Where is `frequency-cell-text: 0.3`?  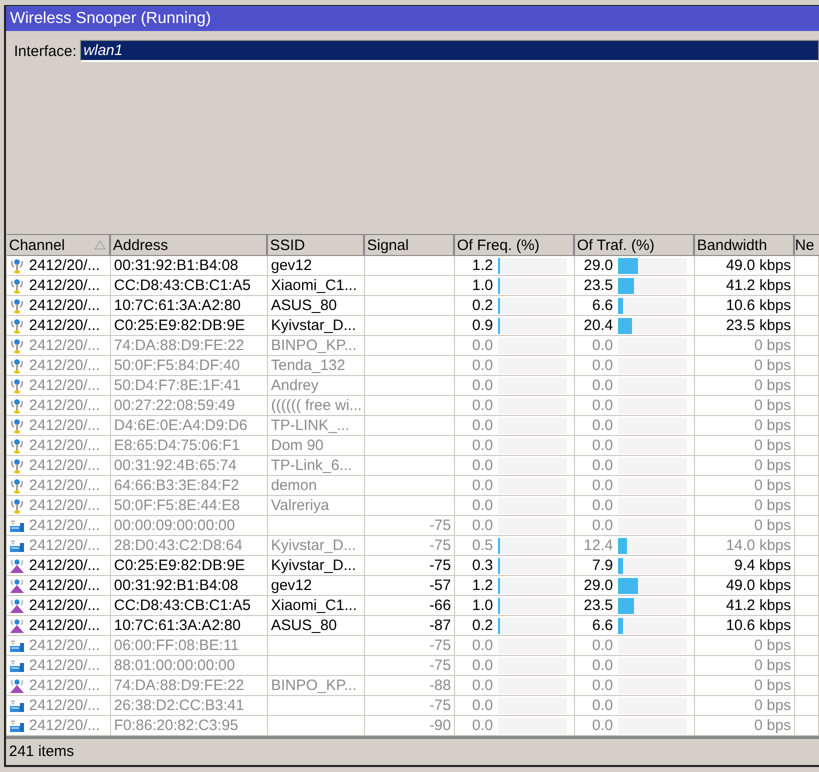 frequency-cell-text: 0.3 is located at coordinates (482, 565).